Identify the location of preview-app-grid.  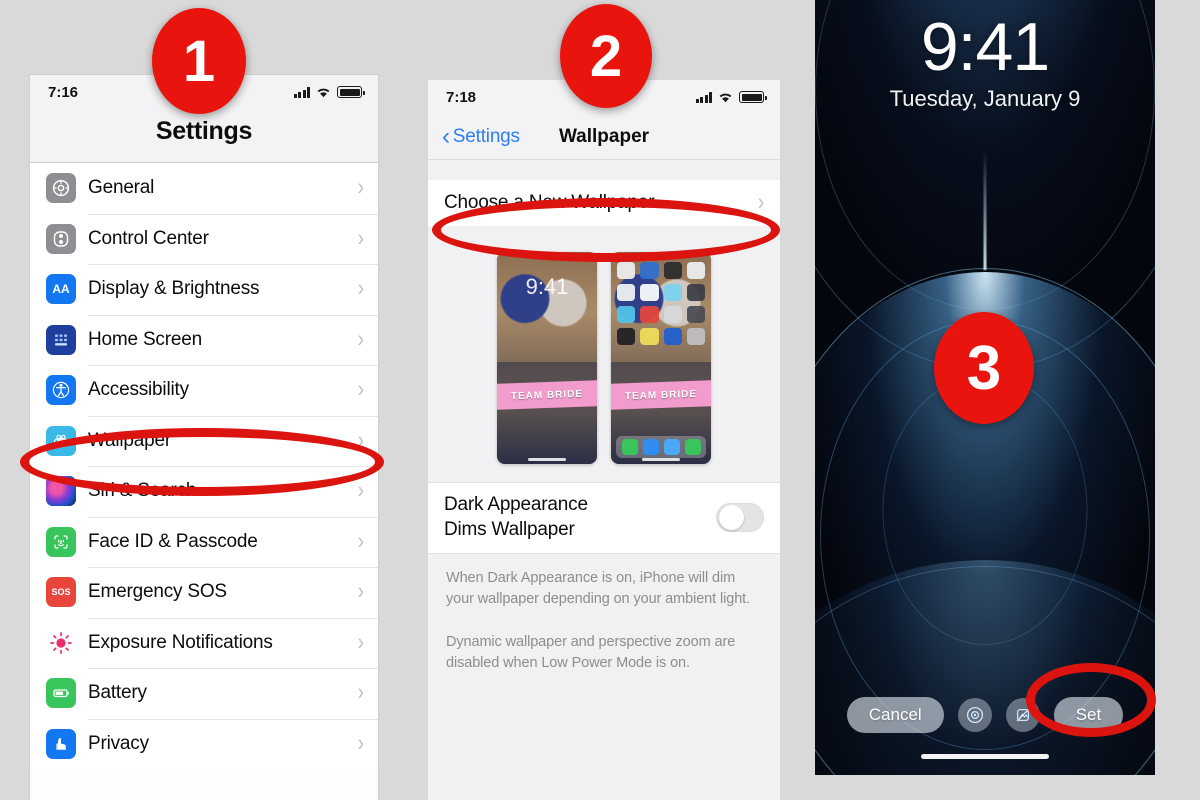
(661, 303).